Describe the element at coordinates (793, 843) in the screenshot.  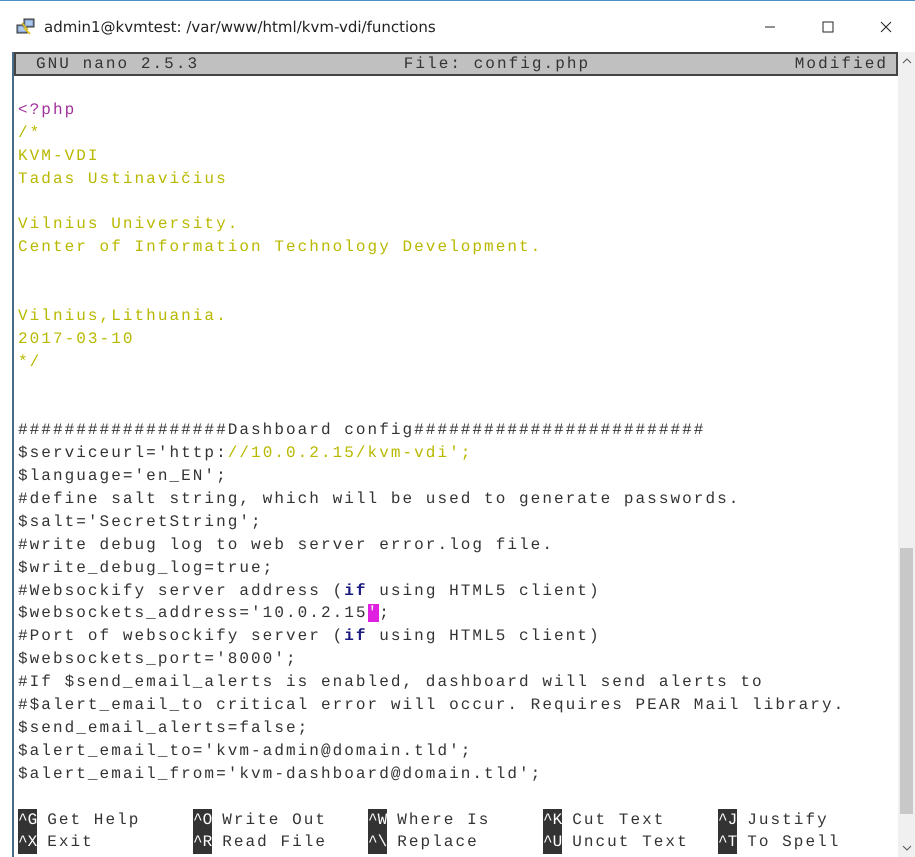
I see `shortcut-label: To Spell` at that location.